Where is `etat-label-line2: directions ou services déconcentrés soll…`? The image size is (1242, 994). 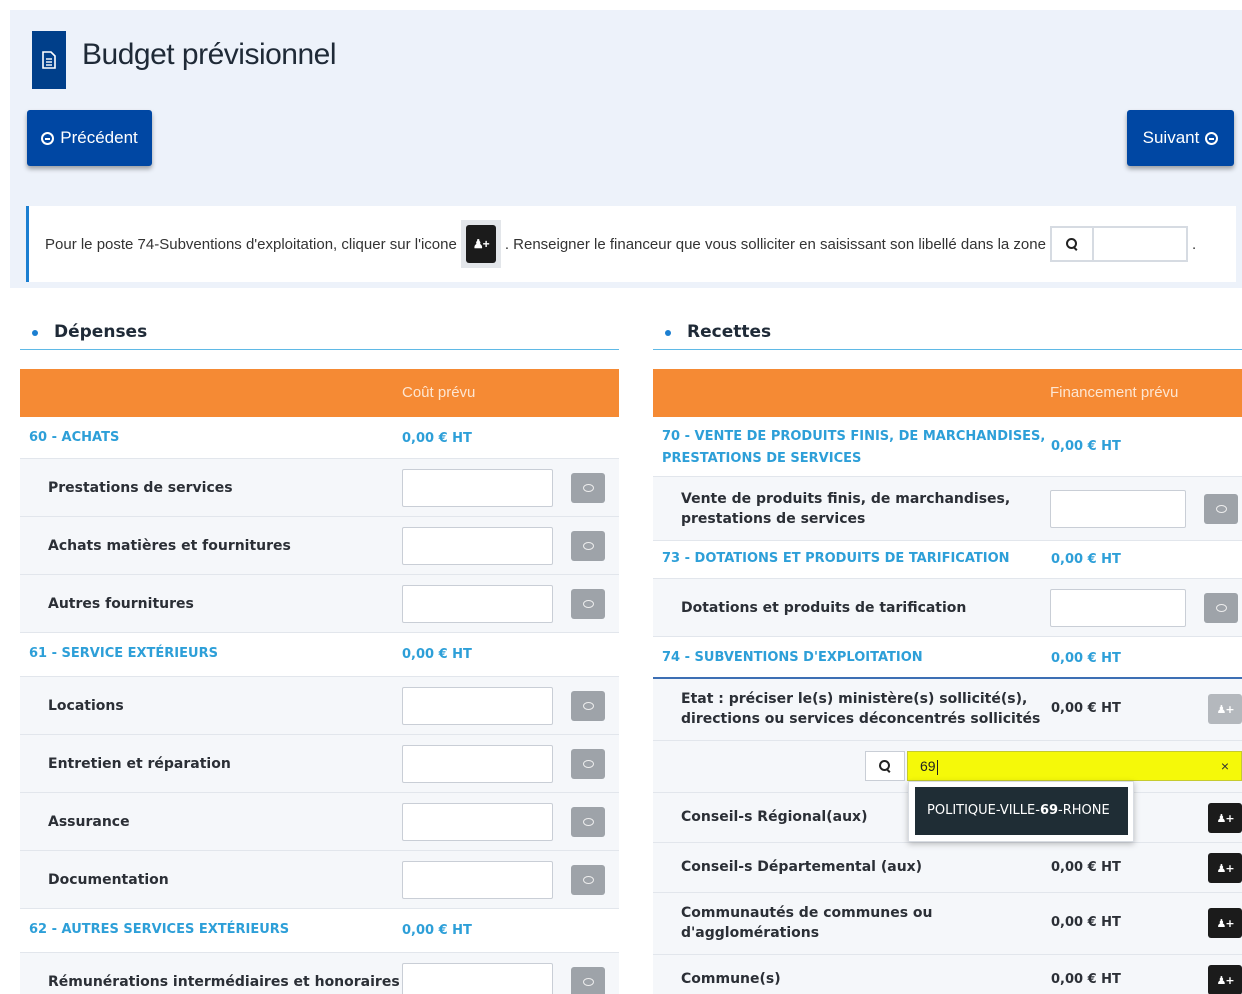
etat-label-line2: directions ou services déconcentrés soll… is located at coordinates (861, 719).